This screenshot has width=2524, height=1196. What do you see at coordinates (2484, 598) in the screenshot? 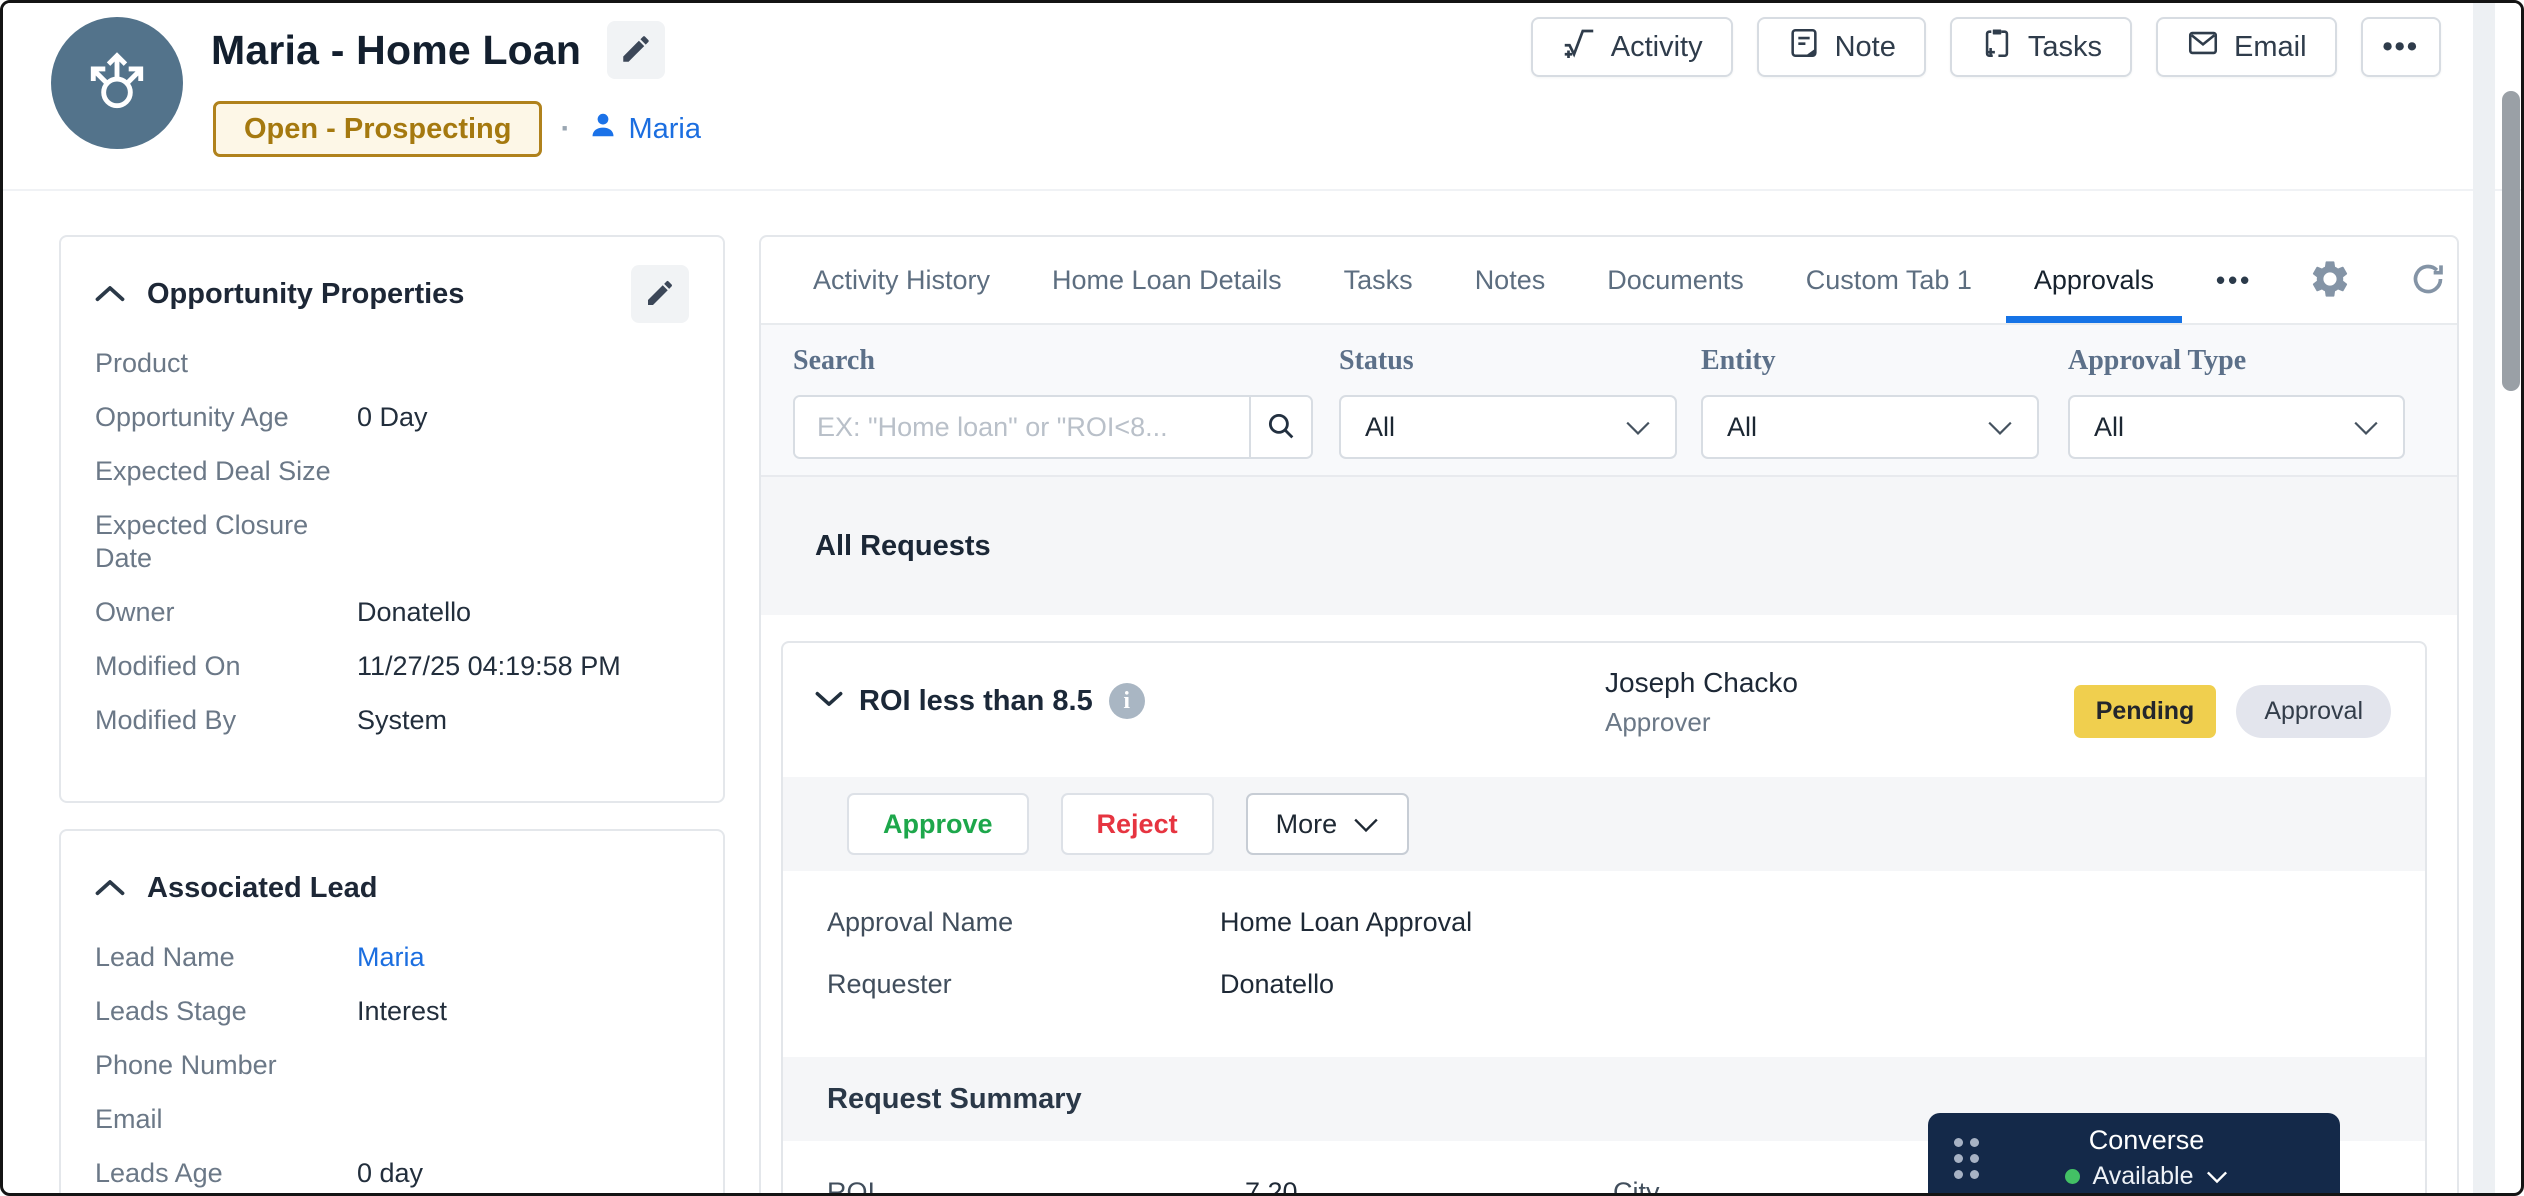
I see `scrollbar-track` at bounding box center [2484, 598].